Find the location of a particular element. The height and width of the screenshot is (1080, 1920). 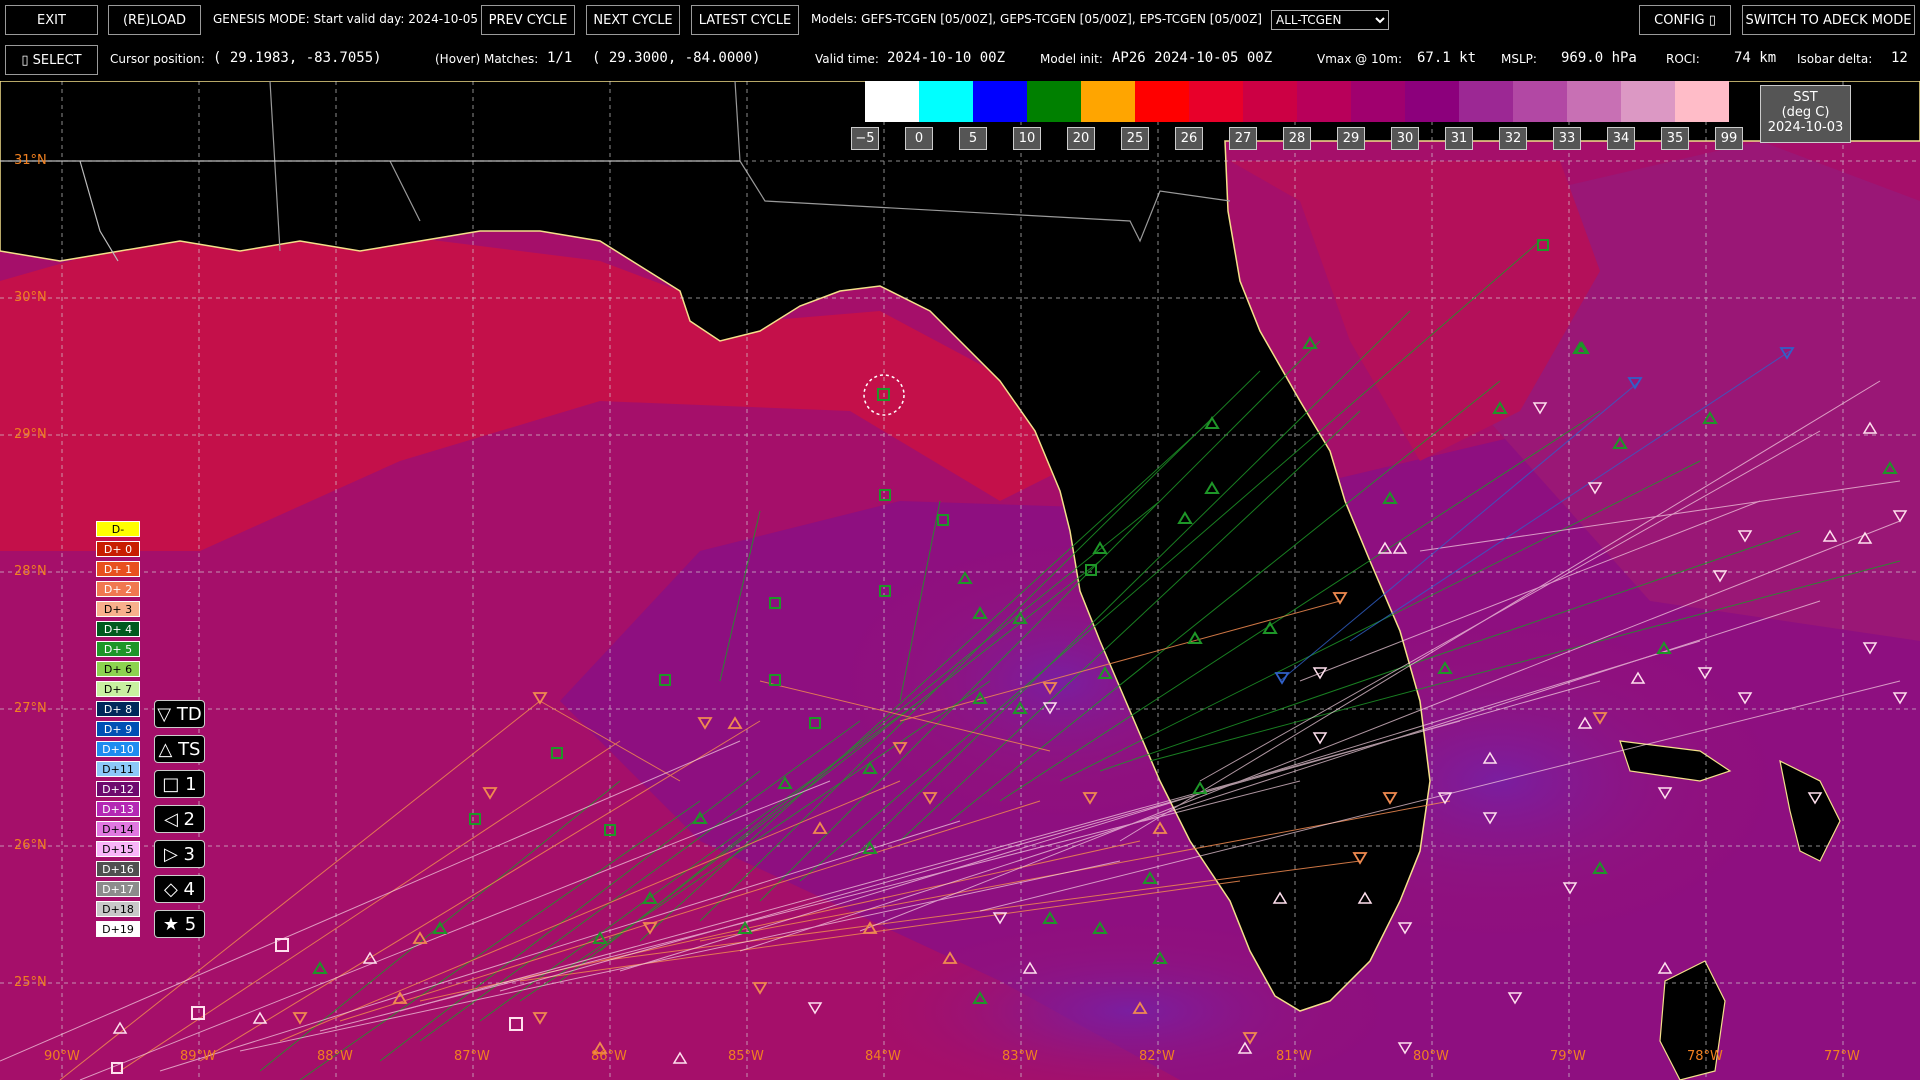

sst-colorbar-tick: 20 is located at coordinates (1081, 138).